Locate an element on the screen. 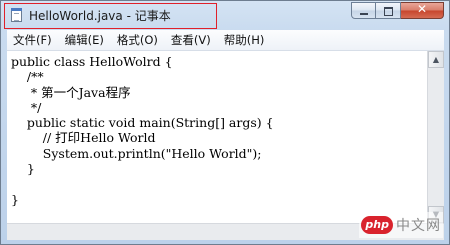 This screenshot has height=245, width=450. menu-bar: 文件(F) 编辑(E) 格式(O) 查看(V) 帮助(H) is located at coordinates (225, 40).